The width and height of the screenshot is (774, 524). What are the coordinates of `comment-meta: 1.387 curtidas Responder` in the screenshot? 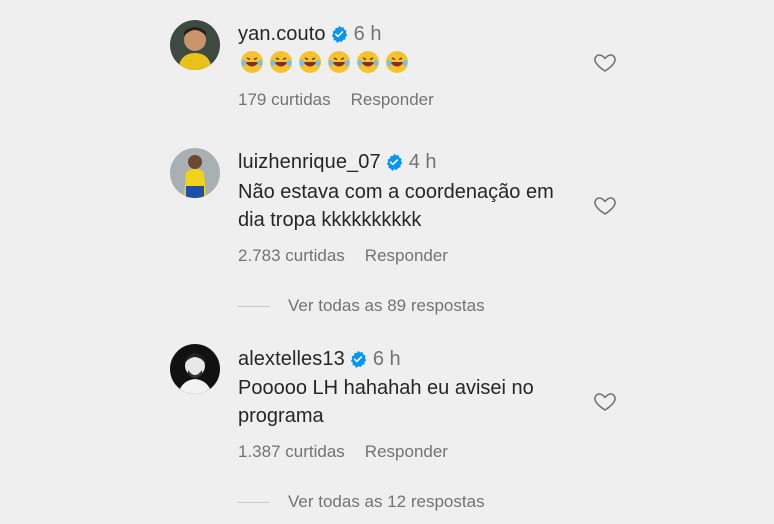 It's located at (343, 452).